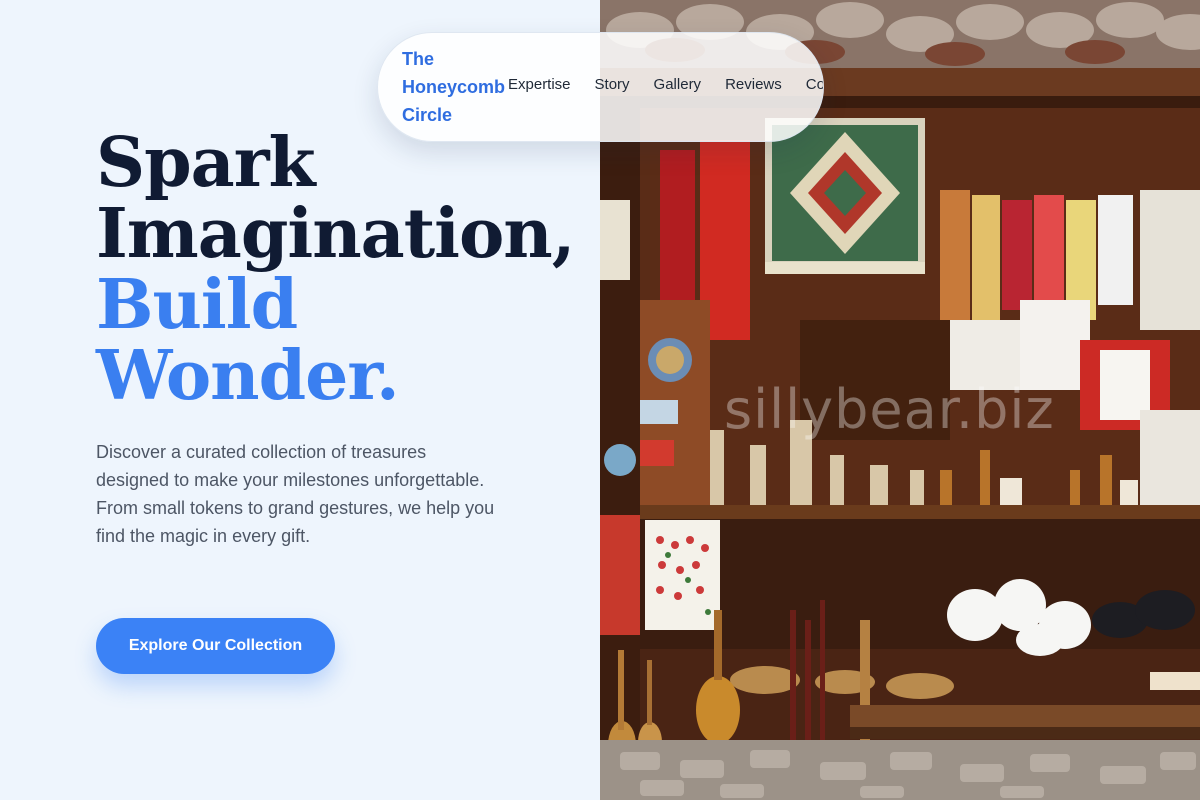 This screenshot has width=1200, height=800. I want to click on photo-watermark: sillybear.biz, so click(889, 409).